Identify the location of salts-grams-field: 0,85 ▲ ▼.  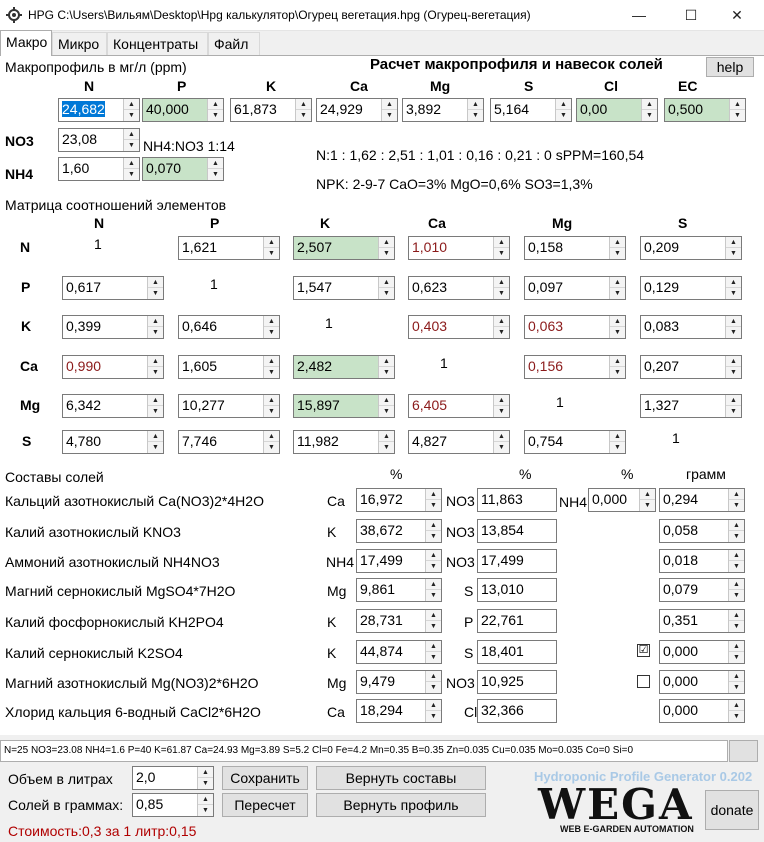
(173, 805).